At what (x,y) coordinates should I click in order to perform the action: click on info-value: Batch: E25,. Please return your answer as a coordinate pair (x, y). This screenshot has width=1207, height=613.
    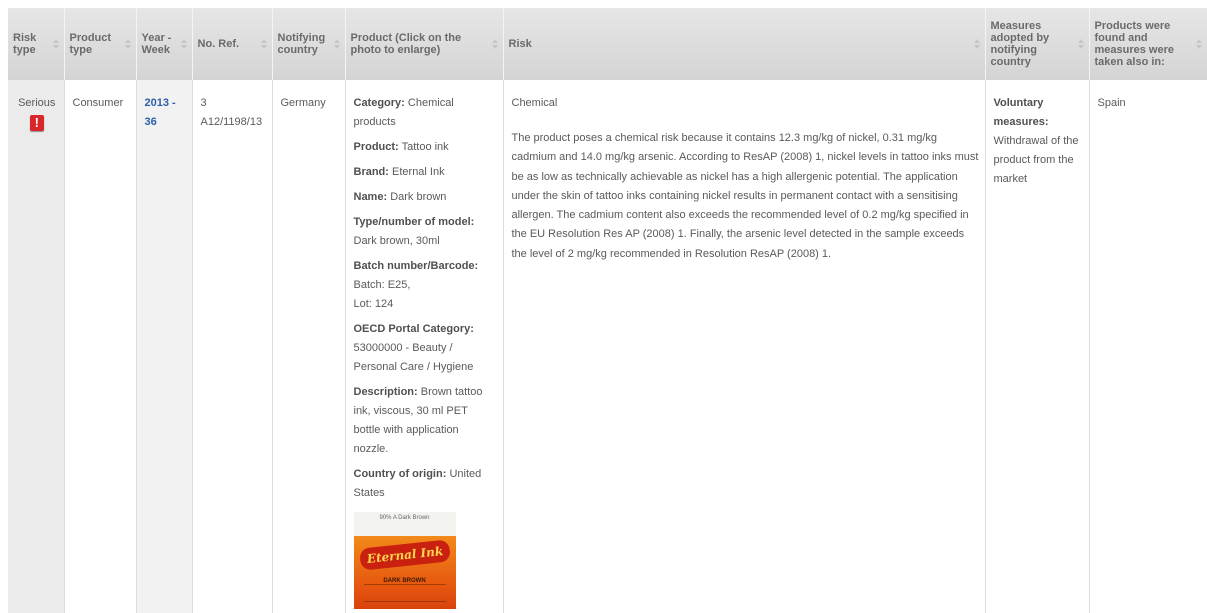
    Looking at the image, I should click on (382, 285).